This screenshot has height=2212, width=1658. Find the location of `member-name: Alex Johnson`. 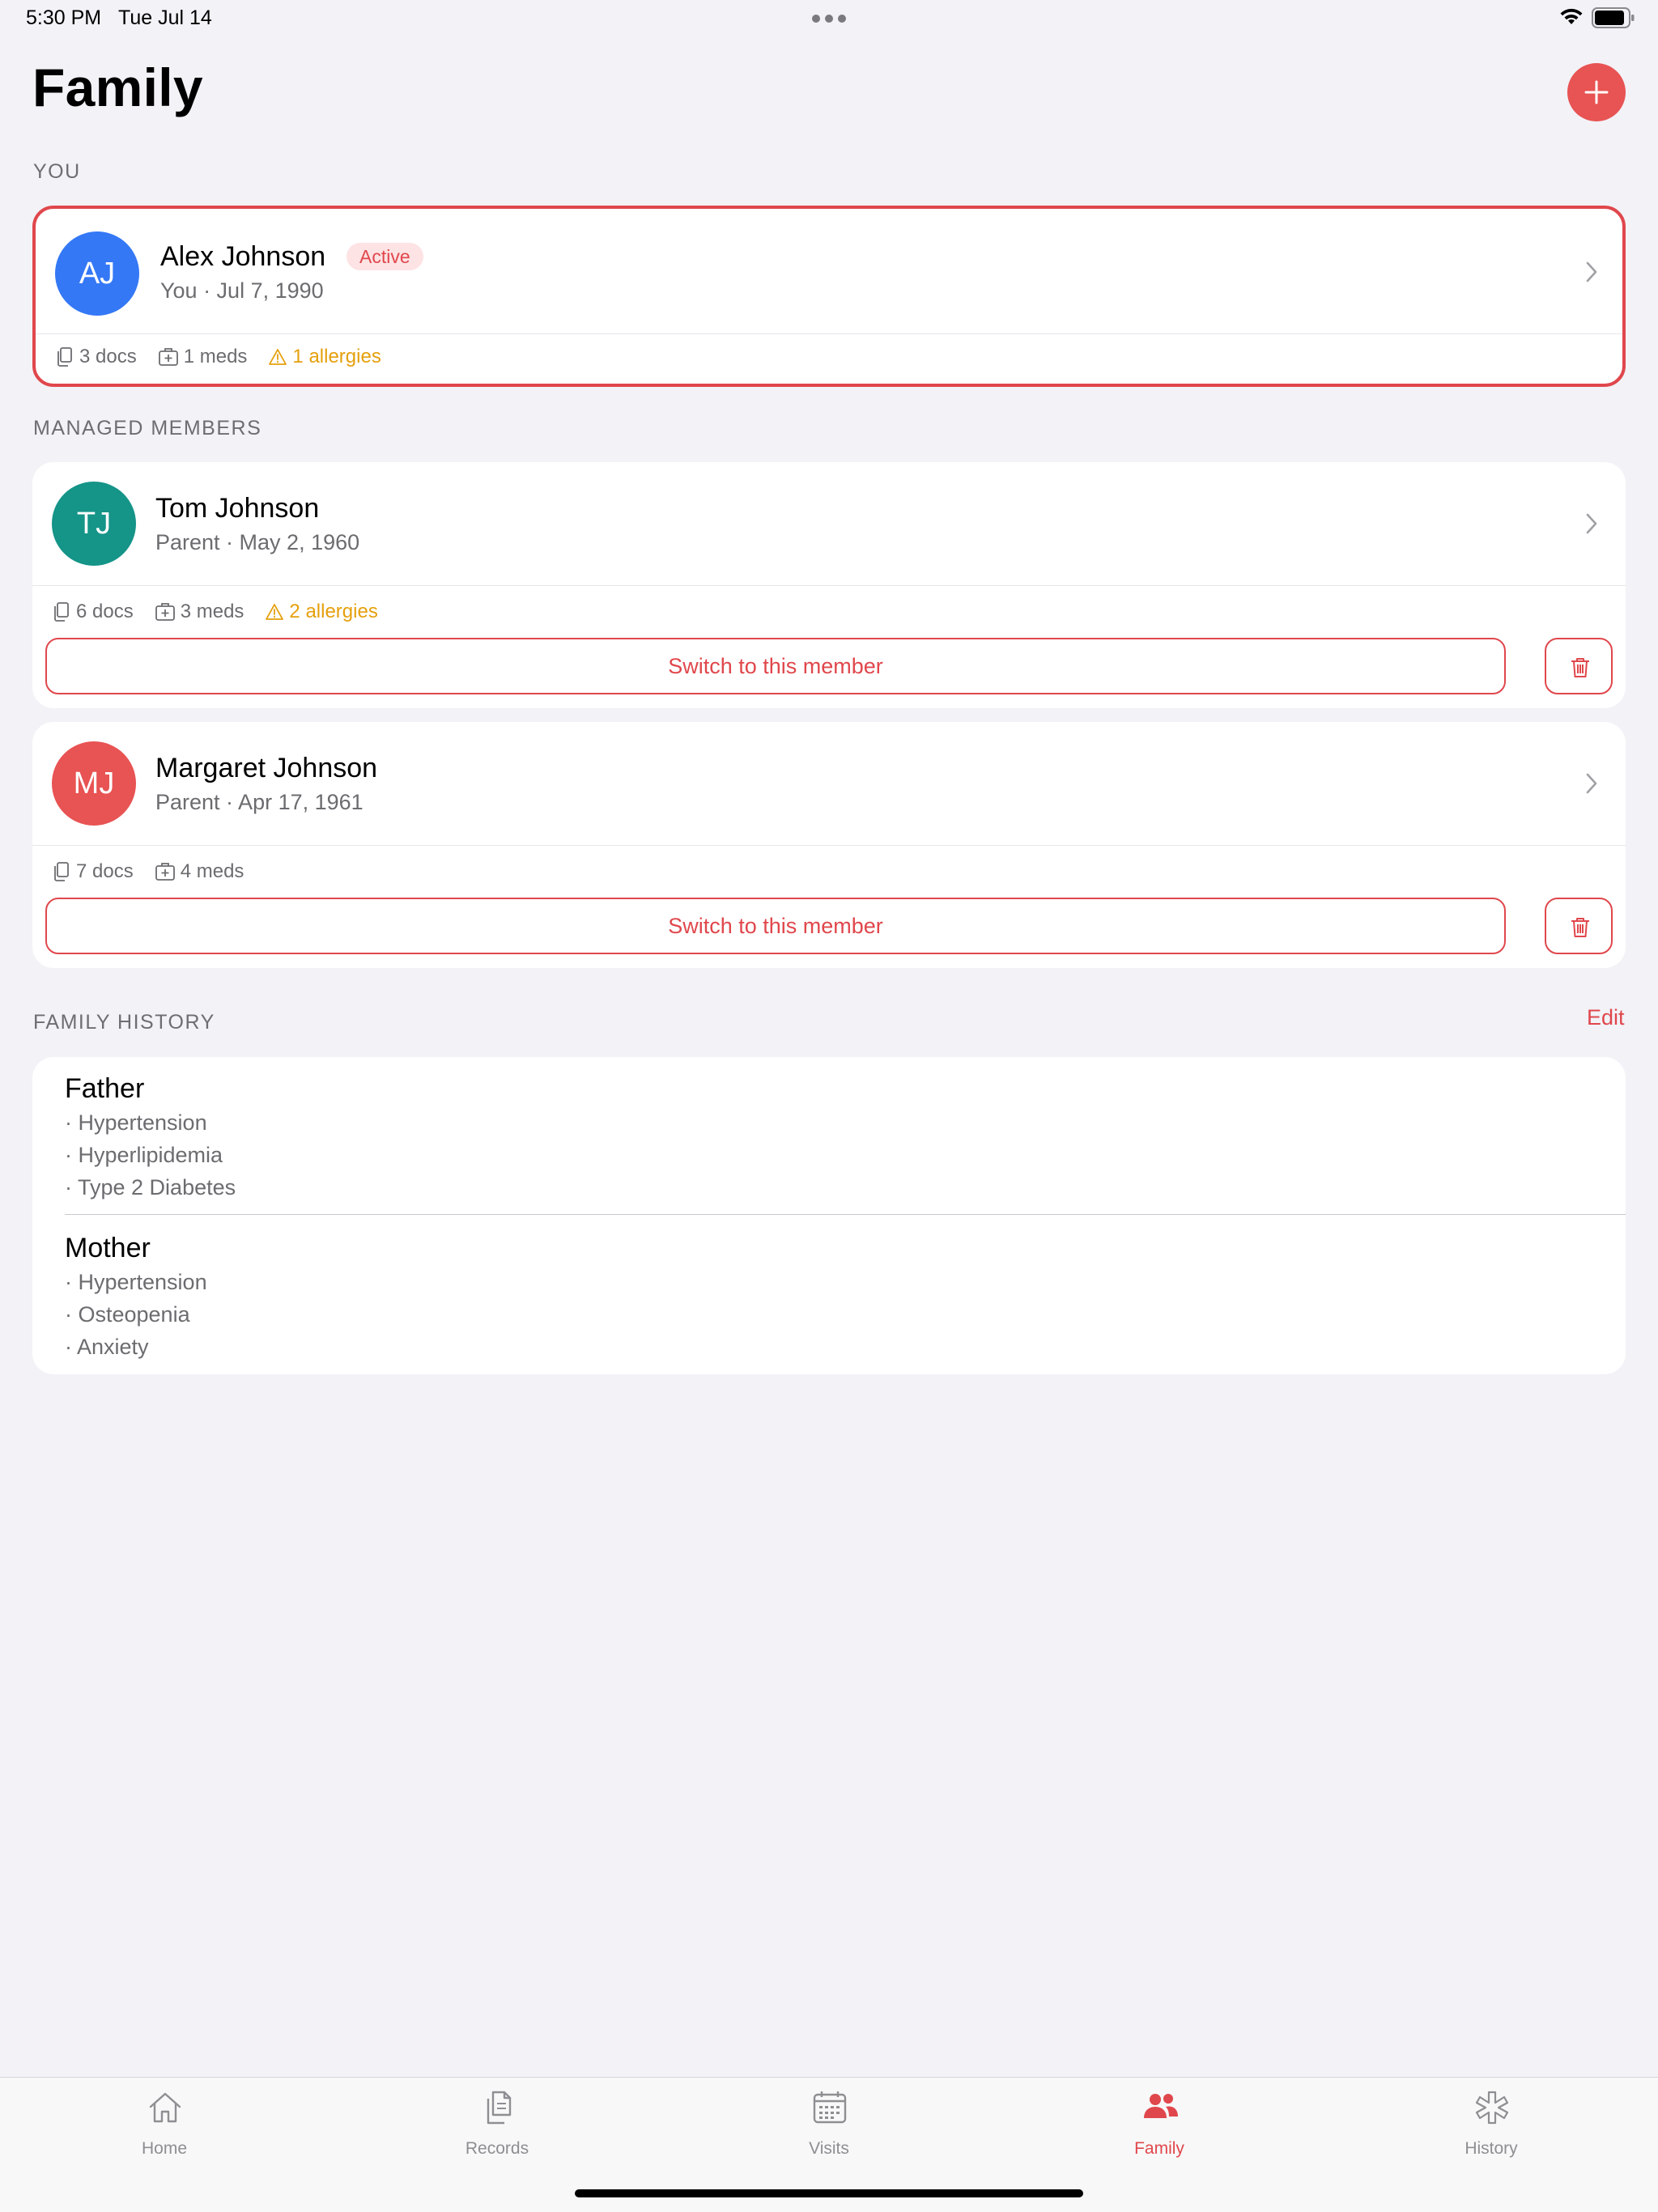

member-name: Alex Johnson is located at coordinates (243, 256).